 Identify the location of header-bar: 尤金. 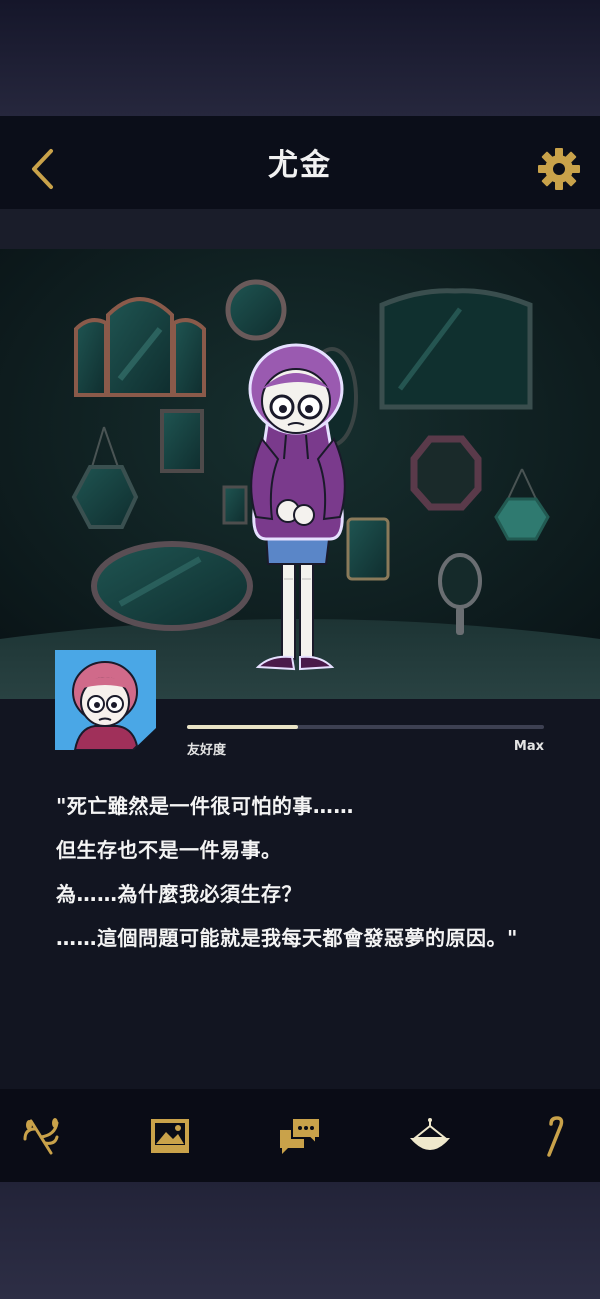
(300, 162).